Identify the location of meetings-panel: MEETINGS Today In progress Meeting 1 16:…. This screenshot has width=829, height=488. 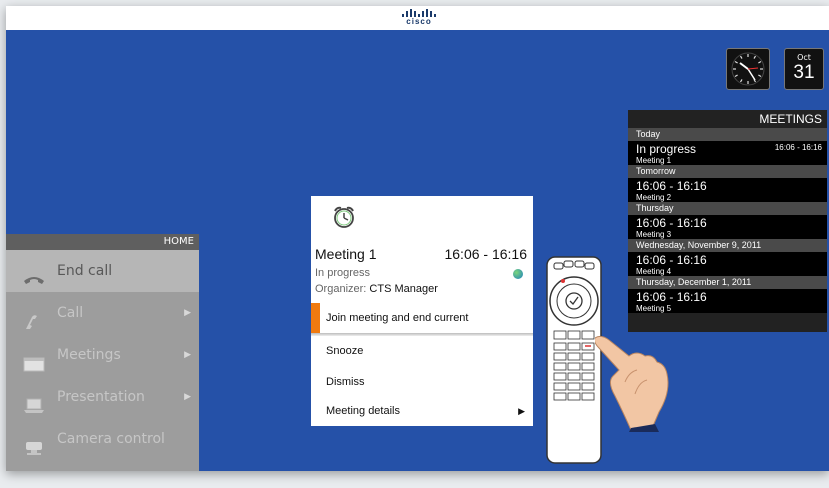
(727, 221).